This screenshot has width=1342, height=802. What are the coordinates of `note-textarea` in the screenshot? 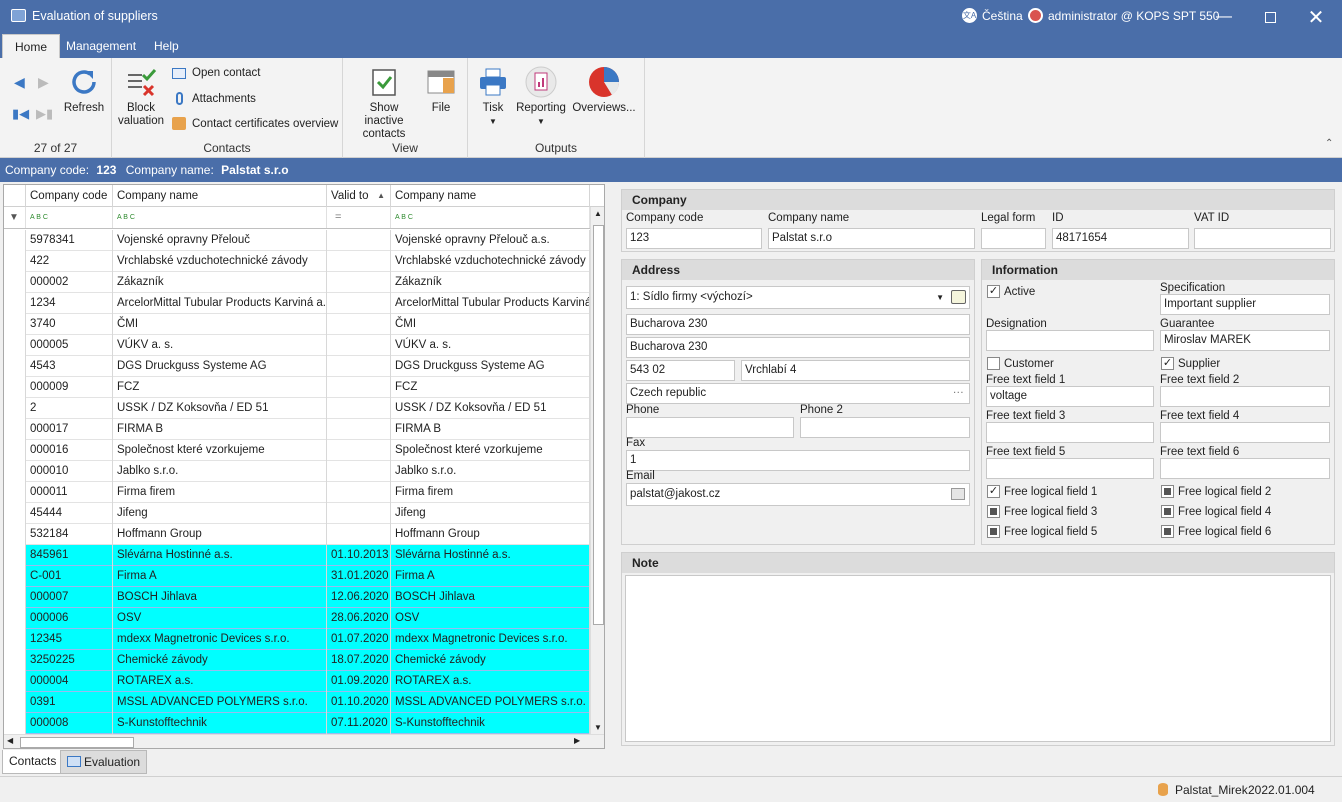 It's located at (978, 658).